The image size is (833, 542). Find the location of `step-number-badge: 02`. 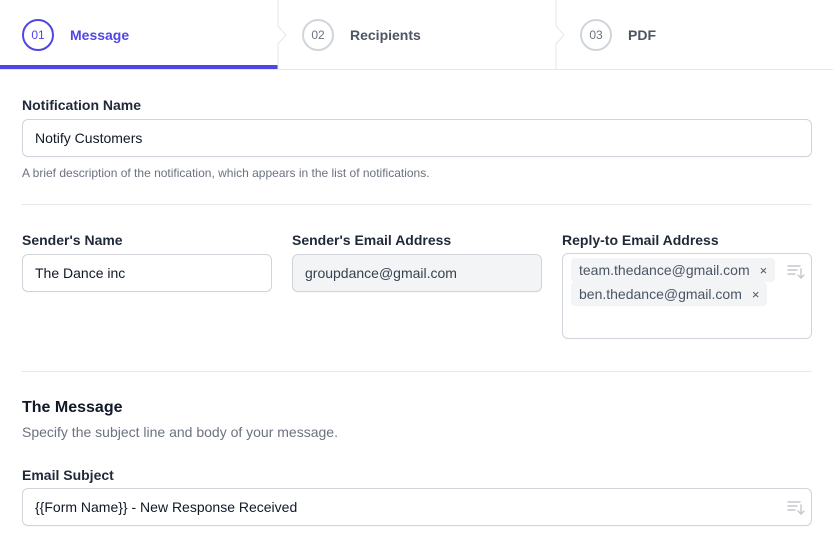

step-number-badge: 02 is located at coordinates (318, 34).